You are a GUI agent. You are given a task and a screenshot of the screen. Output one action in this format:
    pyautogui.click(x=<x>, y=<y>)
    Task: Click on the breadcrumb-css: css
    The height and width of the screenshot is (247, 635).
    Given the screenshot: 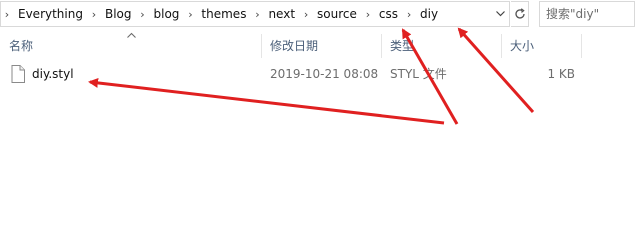 What is the action you would take?
    pyautogui.click(x=388, y=14)
    